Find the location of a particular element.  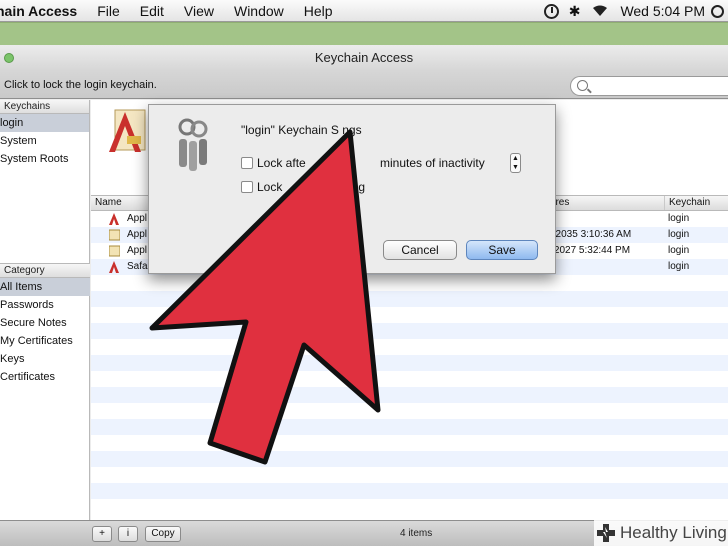

watermark: Healthy Living is located at coordinates (661, 533).